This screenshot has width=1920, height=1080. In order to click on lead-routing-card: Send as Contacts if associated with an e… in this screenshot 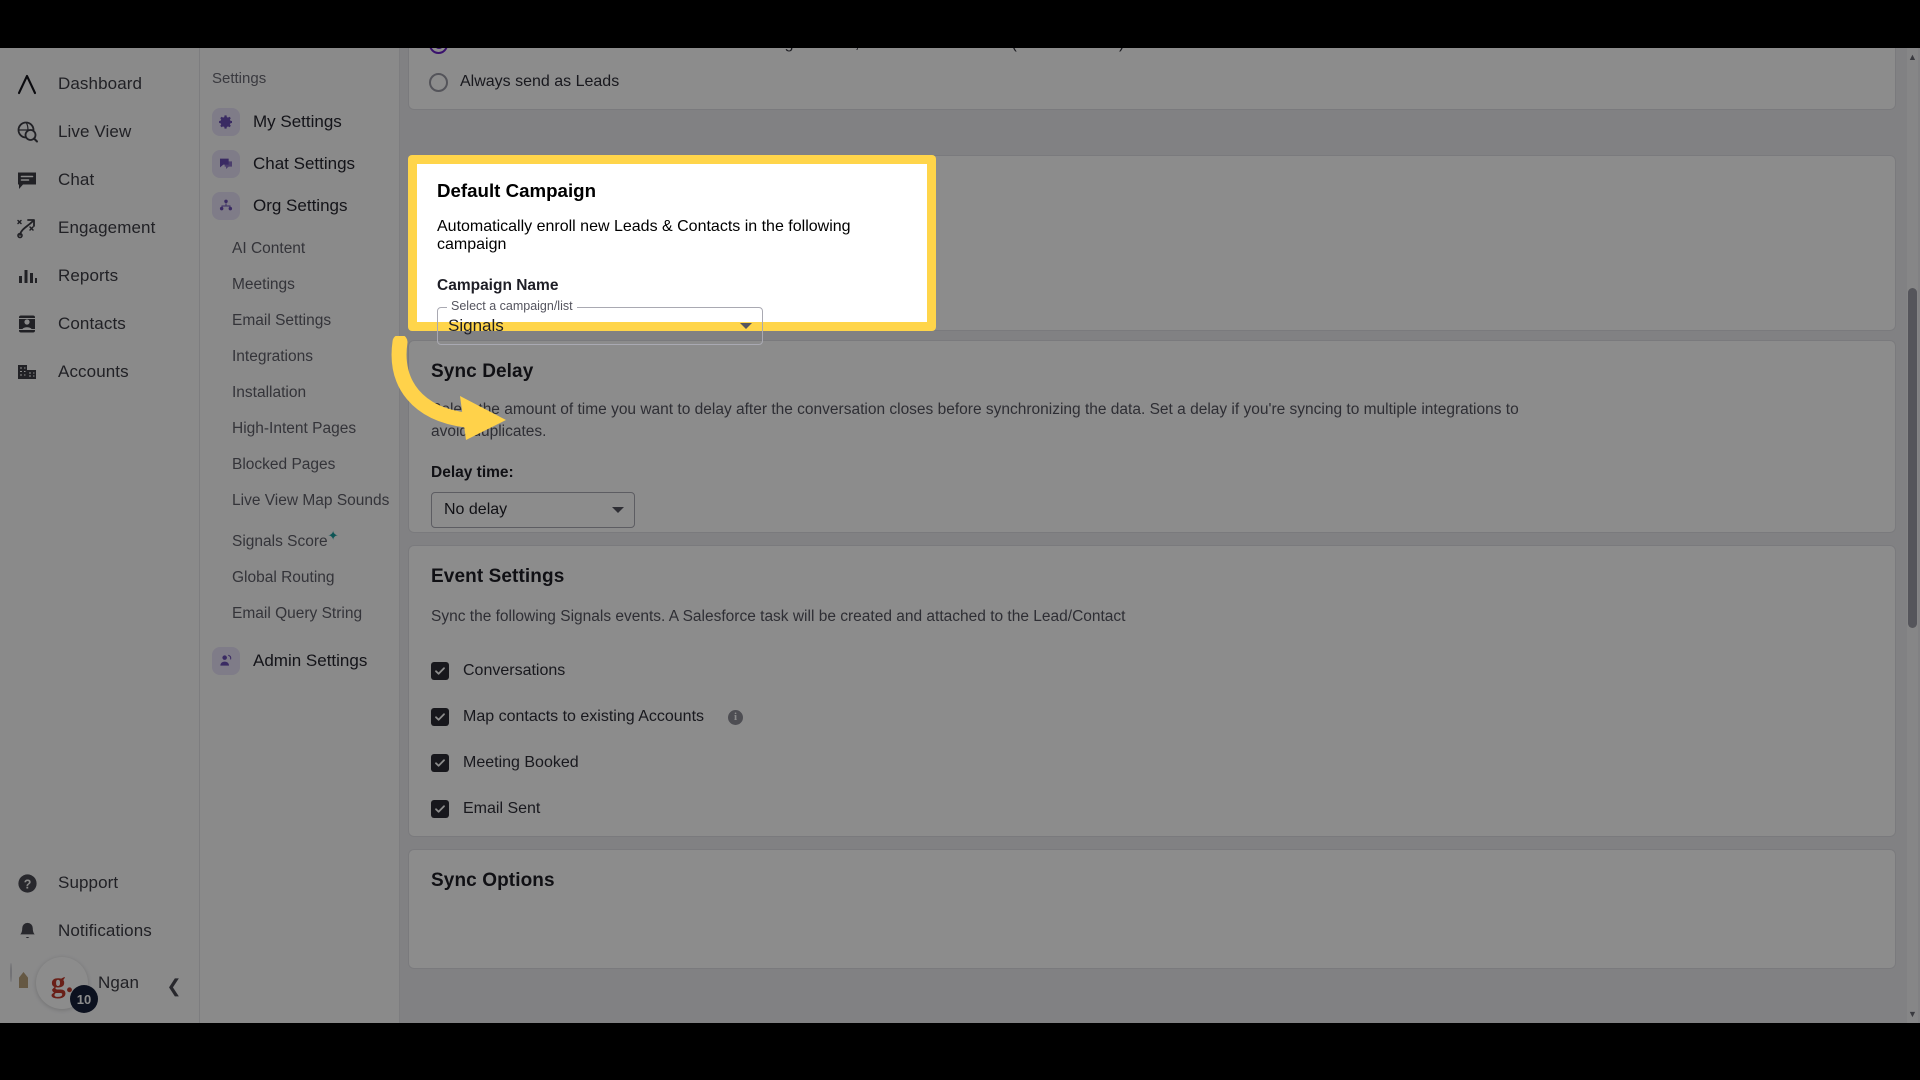, I will do `click(1152, 79)`.